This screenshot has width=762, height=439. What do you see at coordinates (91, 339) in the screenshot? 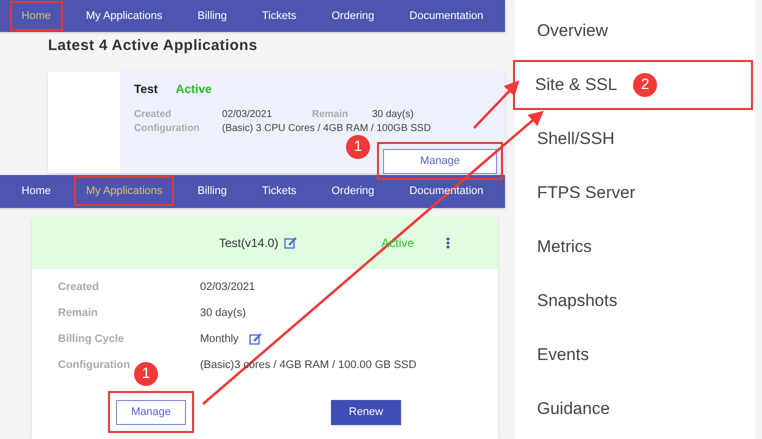
I see `field-label: Billing Cycle` at bounding box center [91, 339].